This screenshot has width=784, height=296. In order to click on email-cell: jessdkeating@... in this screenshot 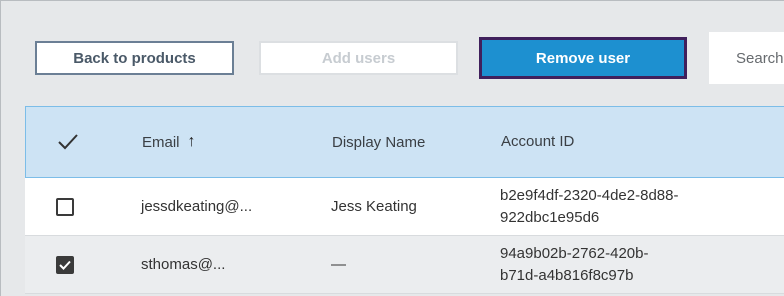, I will do `click(196, 206)`.